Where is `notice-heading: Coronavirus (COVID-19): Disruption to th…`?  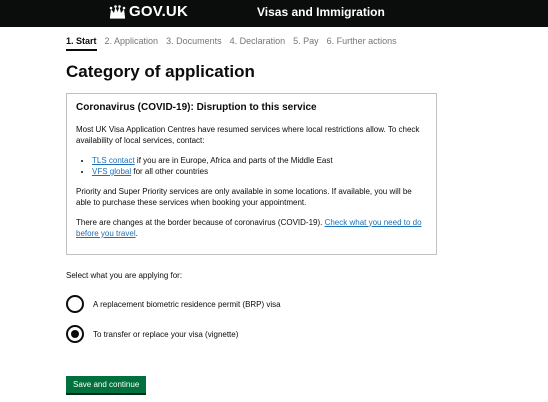
notice-heading: Coronavirus (COVID-19): Disruption to th… is located at coordinates (196, 107).